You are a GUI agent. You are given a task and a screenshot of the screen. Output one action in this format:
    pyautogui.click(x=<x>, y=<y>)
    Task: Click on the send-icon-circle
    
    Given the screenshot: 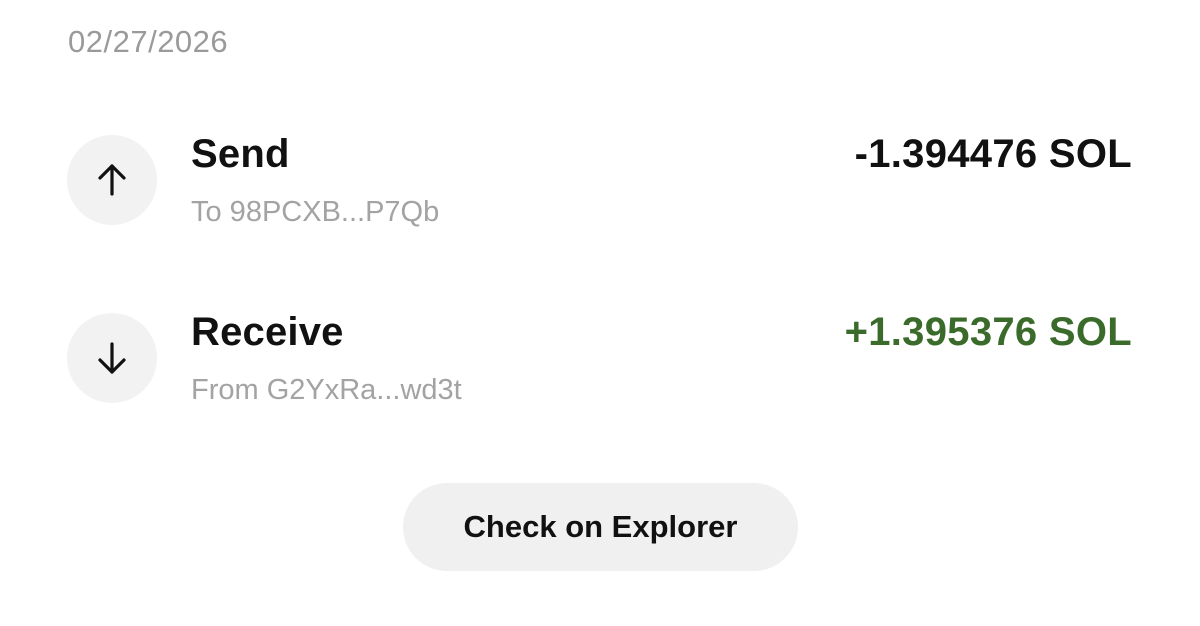 What is the action you would take?
    pyautogui.click(x=112, y=180)
    